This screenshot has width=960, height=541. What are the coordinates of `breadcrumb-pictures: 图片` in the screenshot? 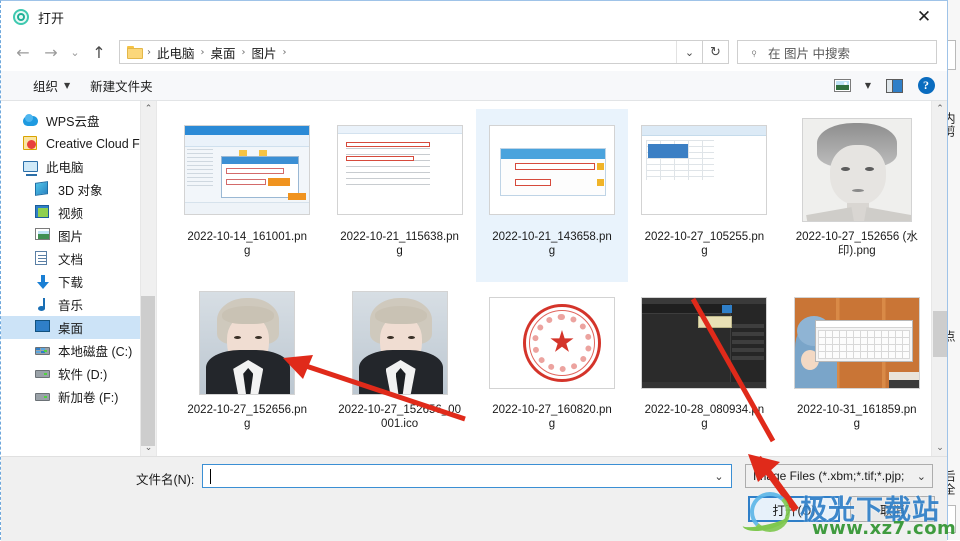 It's located at (264, 52).